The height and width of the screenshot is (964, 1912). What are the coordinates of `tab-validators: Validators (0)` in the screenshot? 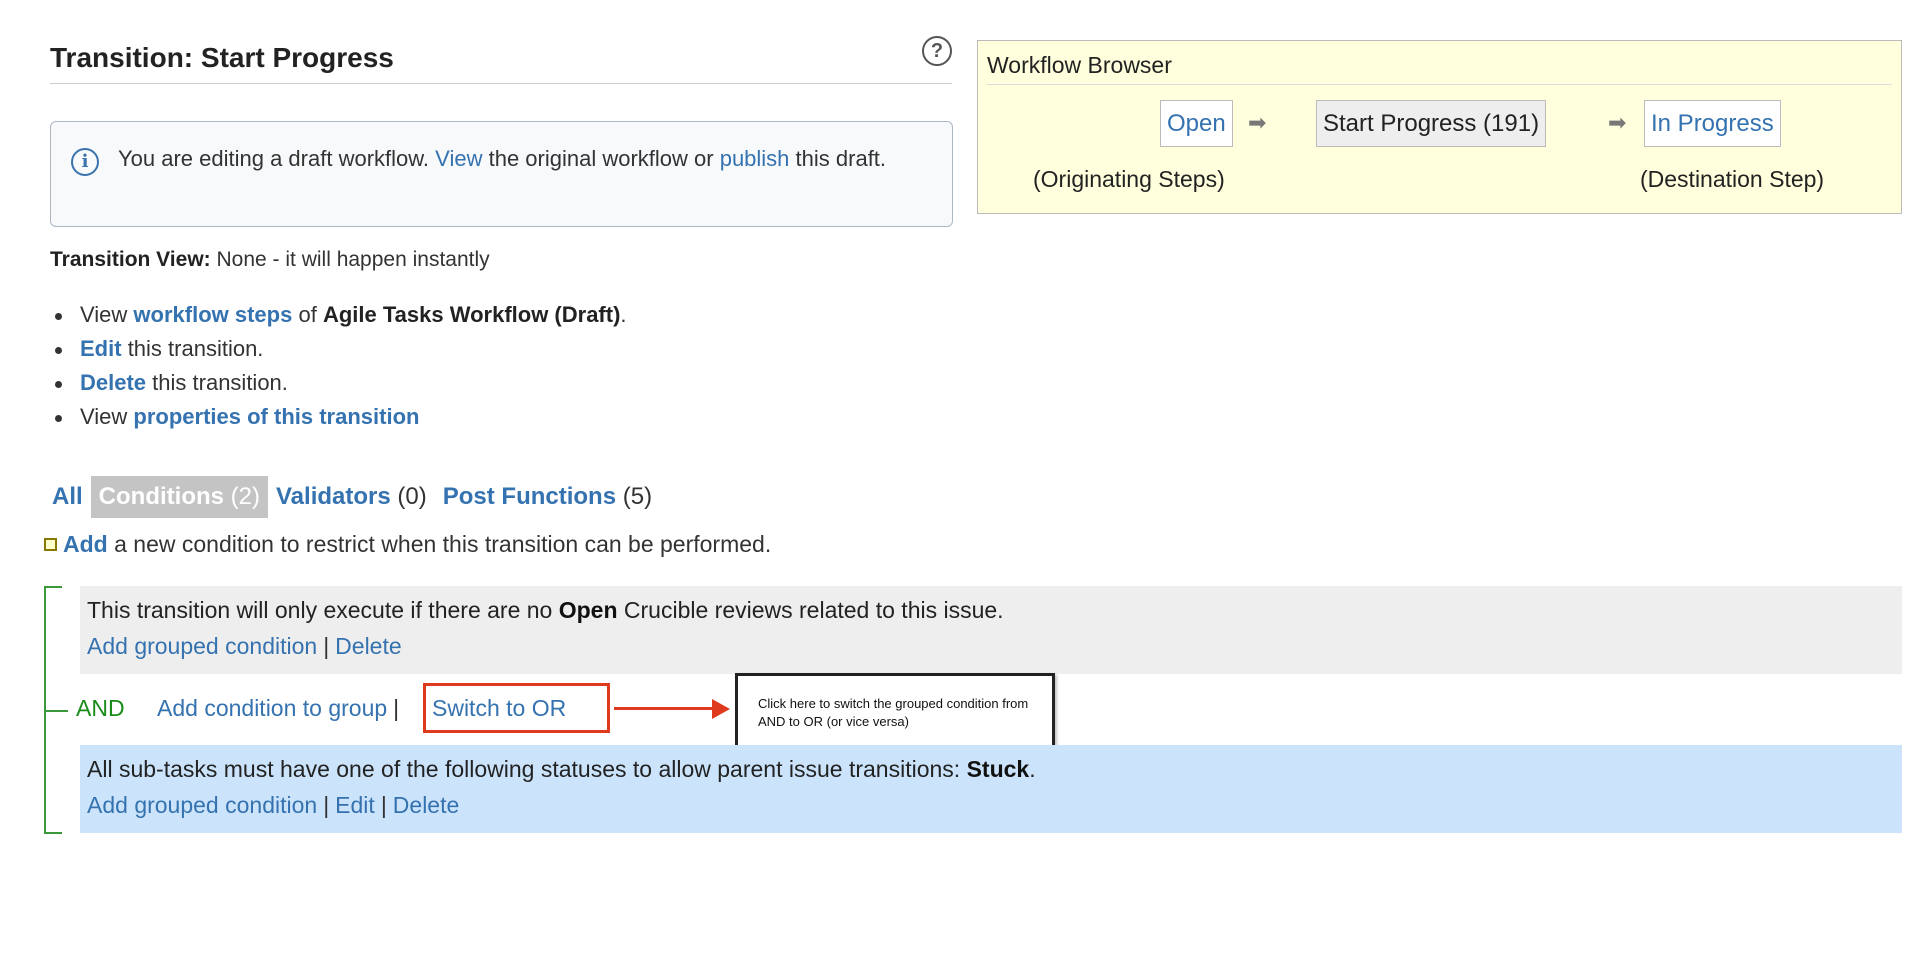 It's located at (351, 497).